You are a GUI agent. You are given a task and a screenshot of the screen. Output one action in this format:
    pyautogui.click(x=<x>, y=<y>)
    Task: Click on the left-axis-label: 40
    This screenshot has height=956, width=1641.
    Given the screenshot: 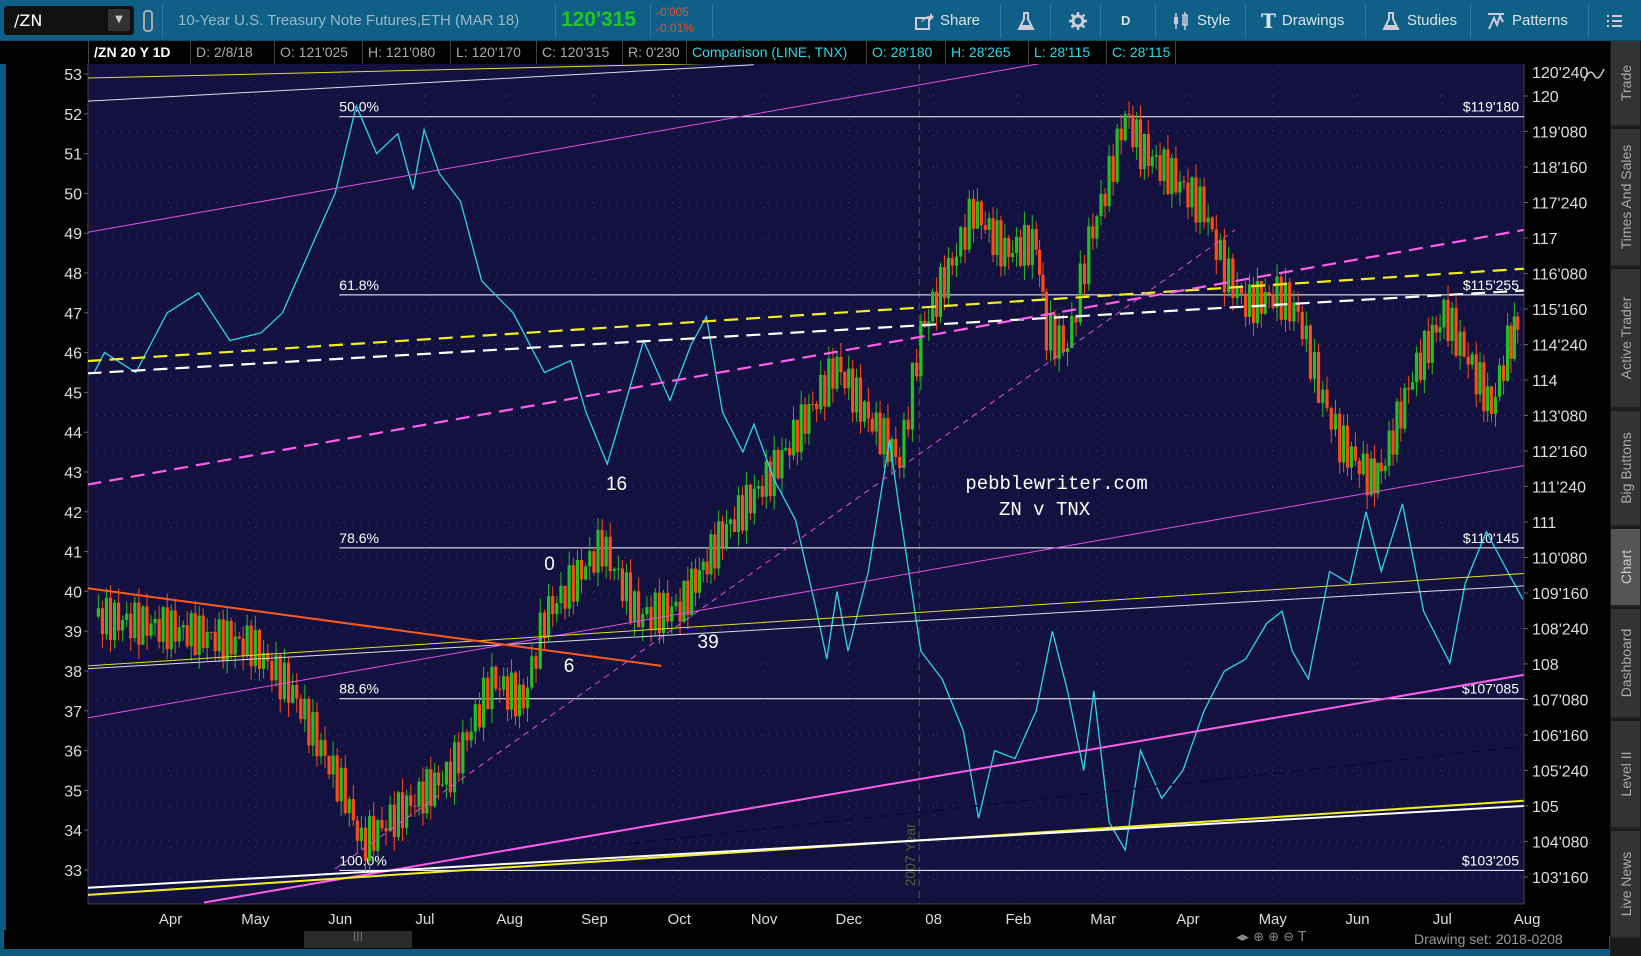 What is the action you would take?
    pyautogui.click(x=73, y=592)
    